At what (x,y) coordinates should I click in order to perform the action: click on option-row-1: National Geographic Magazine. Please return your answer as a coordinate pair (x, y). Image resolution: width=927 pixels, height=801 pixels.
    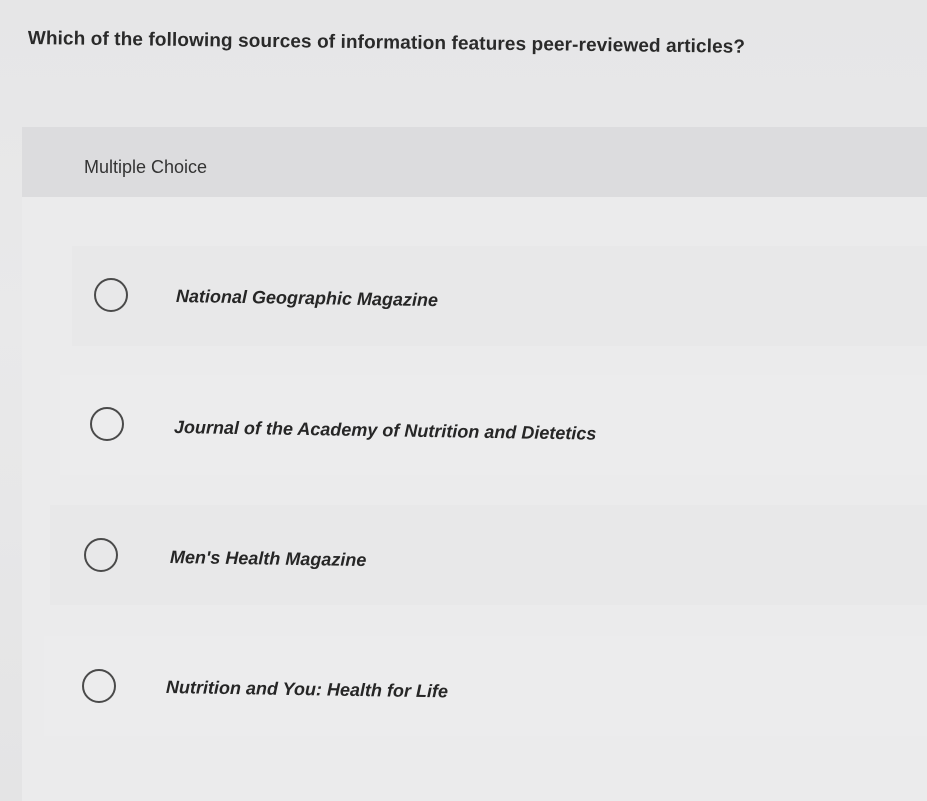
    Looking at the image, I should click on (499, 296).